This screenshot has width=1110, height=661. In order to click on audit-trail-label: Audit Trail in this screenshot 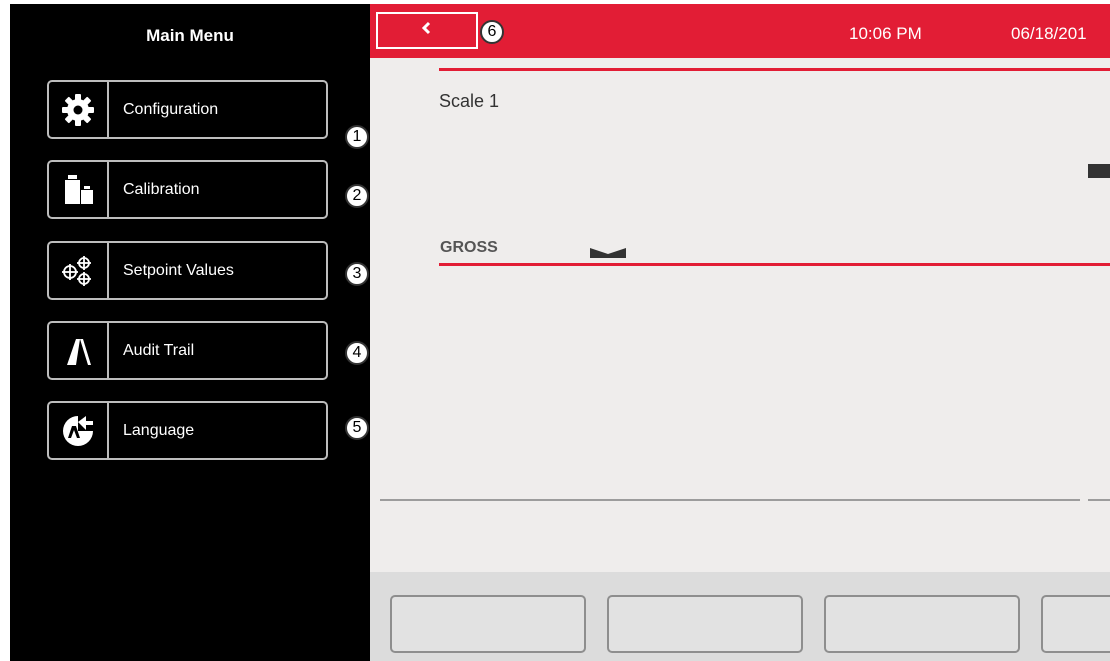, I will do `click(159, 350)`.